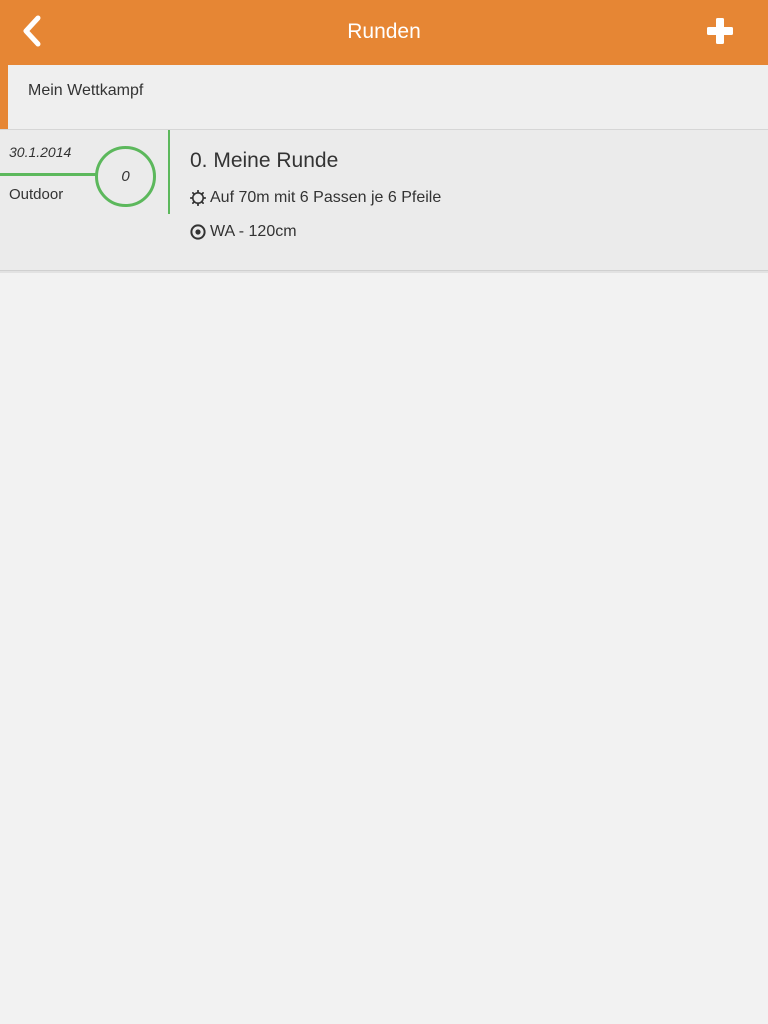 The width and height of the screenshot is (768, 1024). I want to click on timeline-line, so click(48, 174).